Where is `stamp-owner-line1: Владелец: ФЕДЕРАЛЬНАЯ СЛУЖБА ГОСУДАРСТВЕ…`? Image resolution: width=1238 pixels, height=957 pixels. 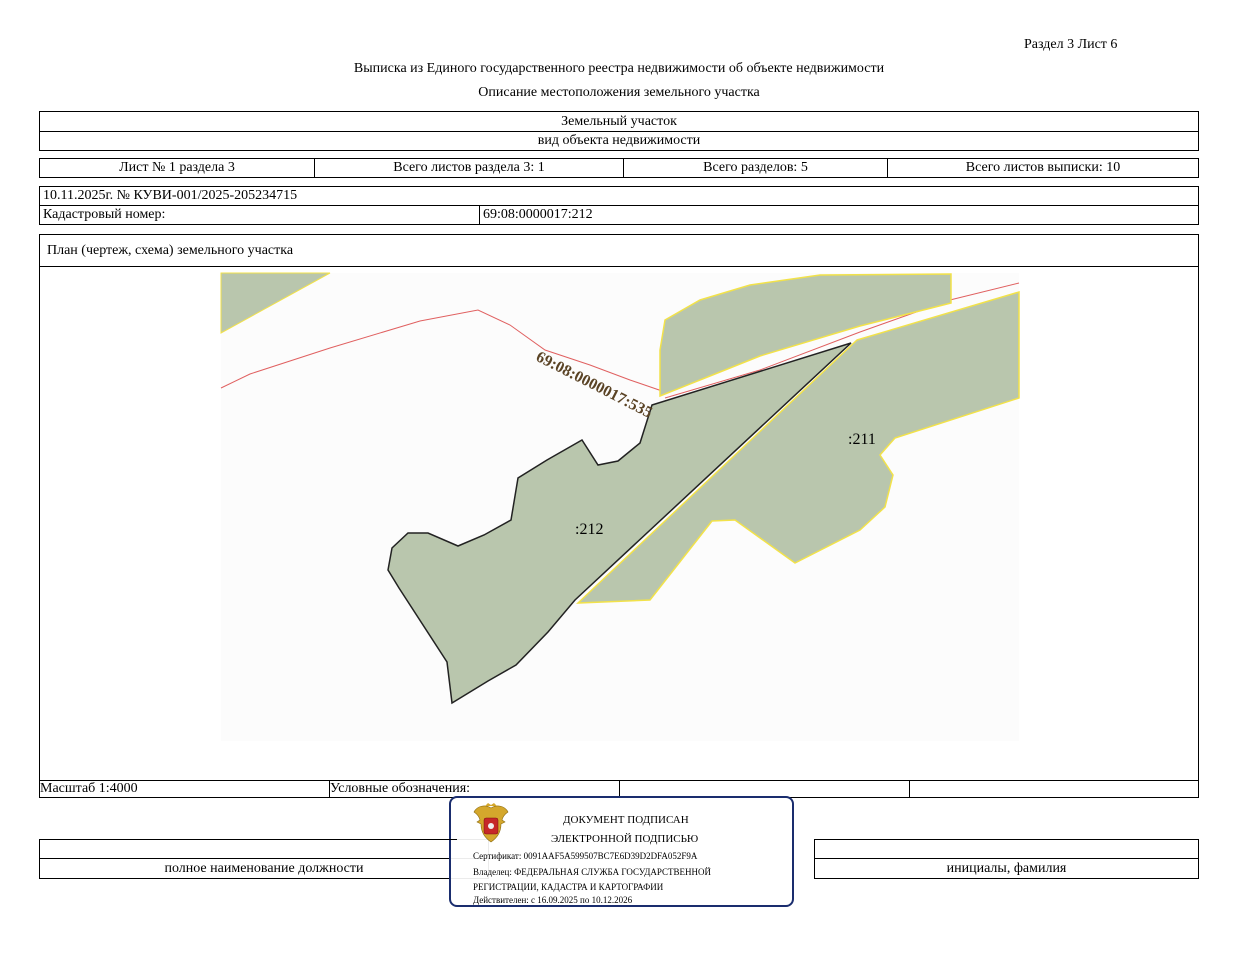
stamp-owner-line1: Владелец: ФЕДЕРАЛЬНАЯ СЛУЖБА ГОСУДАРСТВЕ… is located at coordinates (592, 872).